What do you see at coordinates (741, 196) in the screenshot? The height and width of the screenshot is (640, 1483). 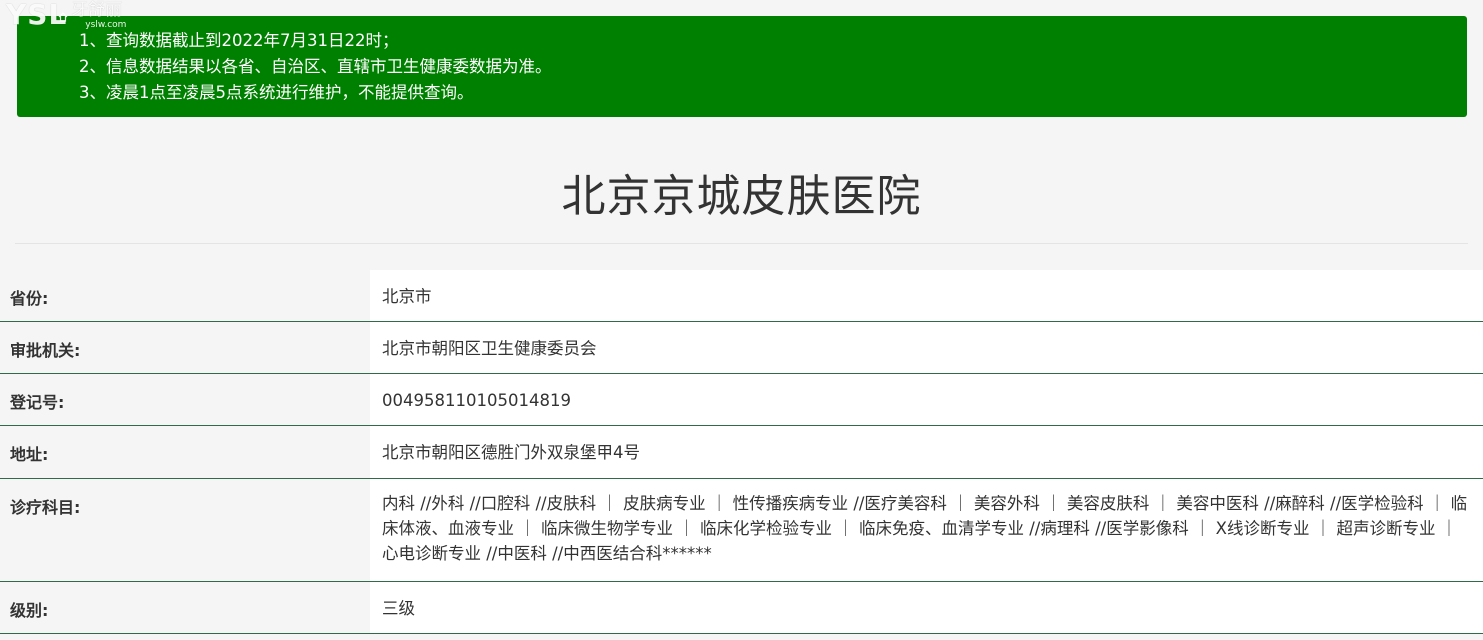 I see `page-title: 北京京城皮肤医院` at bounding box center [741, 196].